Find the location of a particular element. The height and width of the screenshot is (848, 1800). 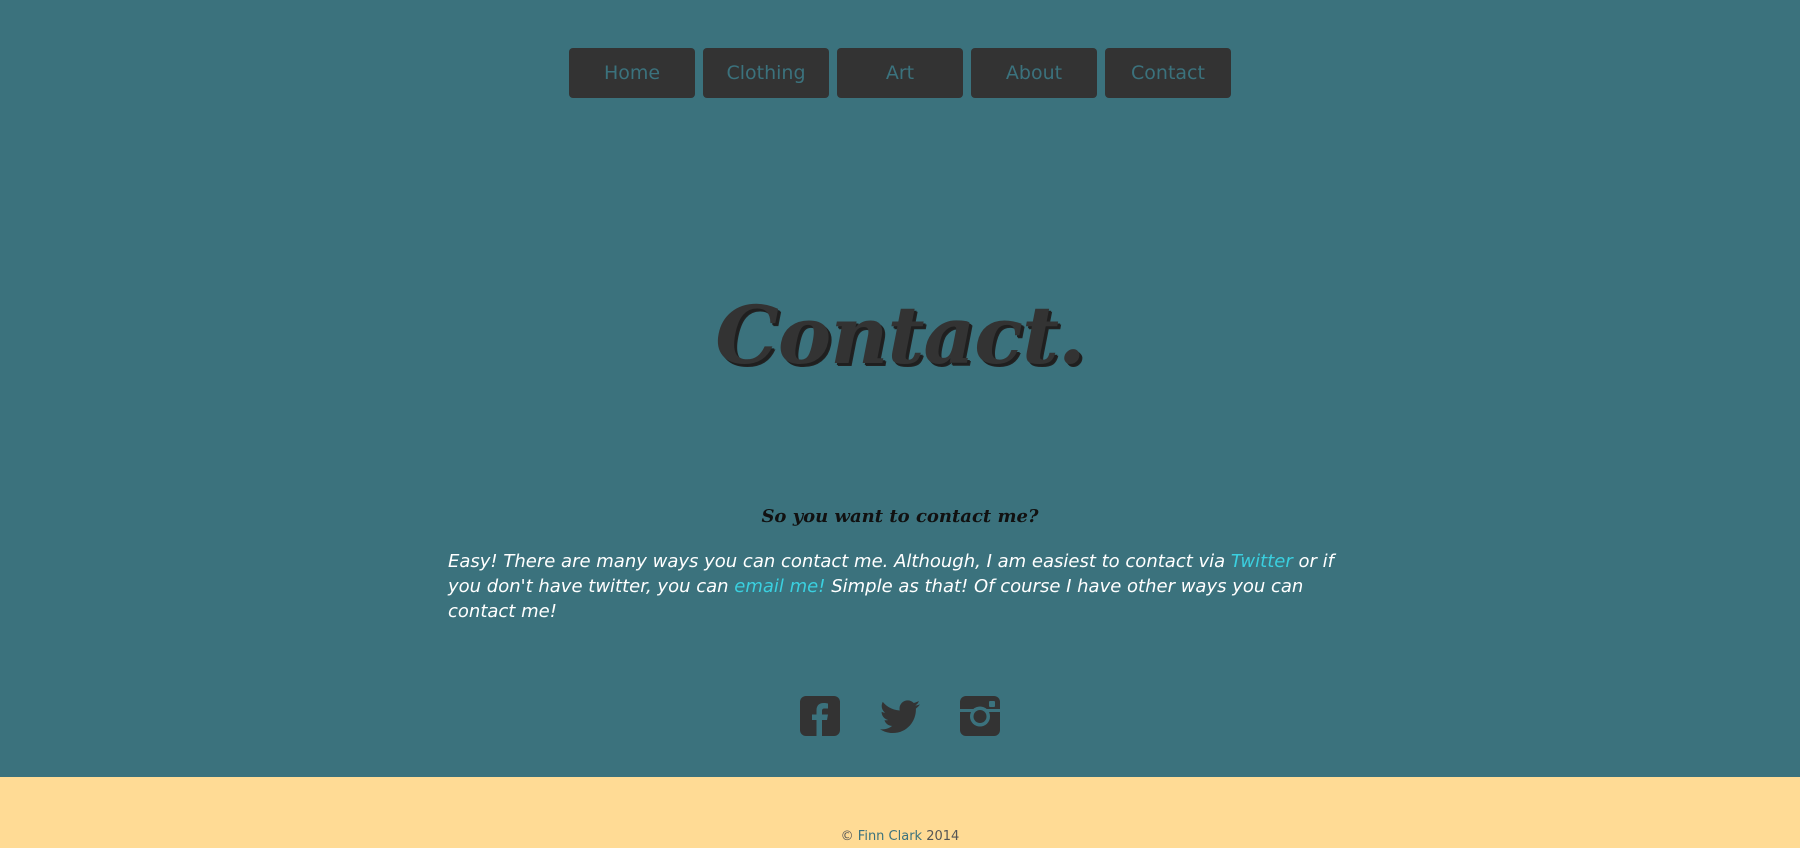

nav-art: Art is located at coordinates (900, 73).